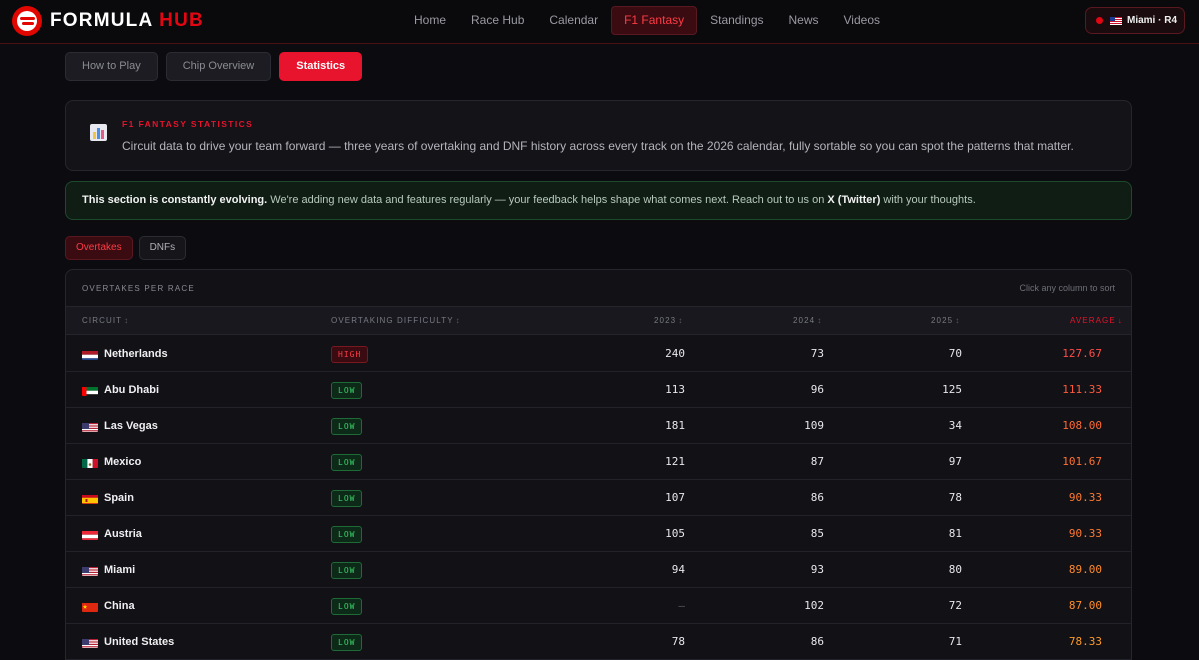 Image resolution: width=1199 pixels, height=660 pixels. What do you see at coordinates (98, 132) in the screenshot?
I see `bar-chart-icon` at bounding box center [98, 132].